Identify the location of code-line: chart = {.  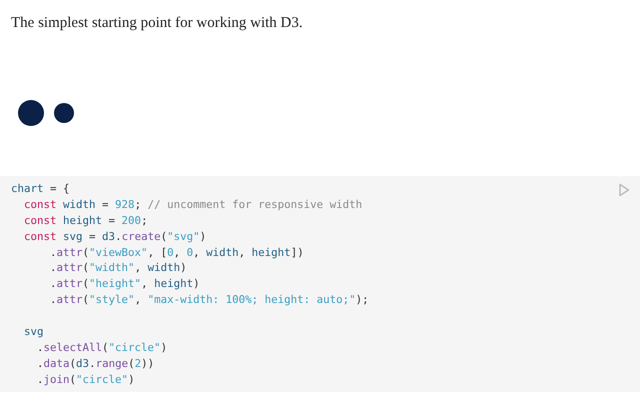
(40, 189).